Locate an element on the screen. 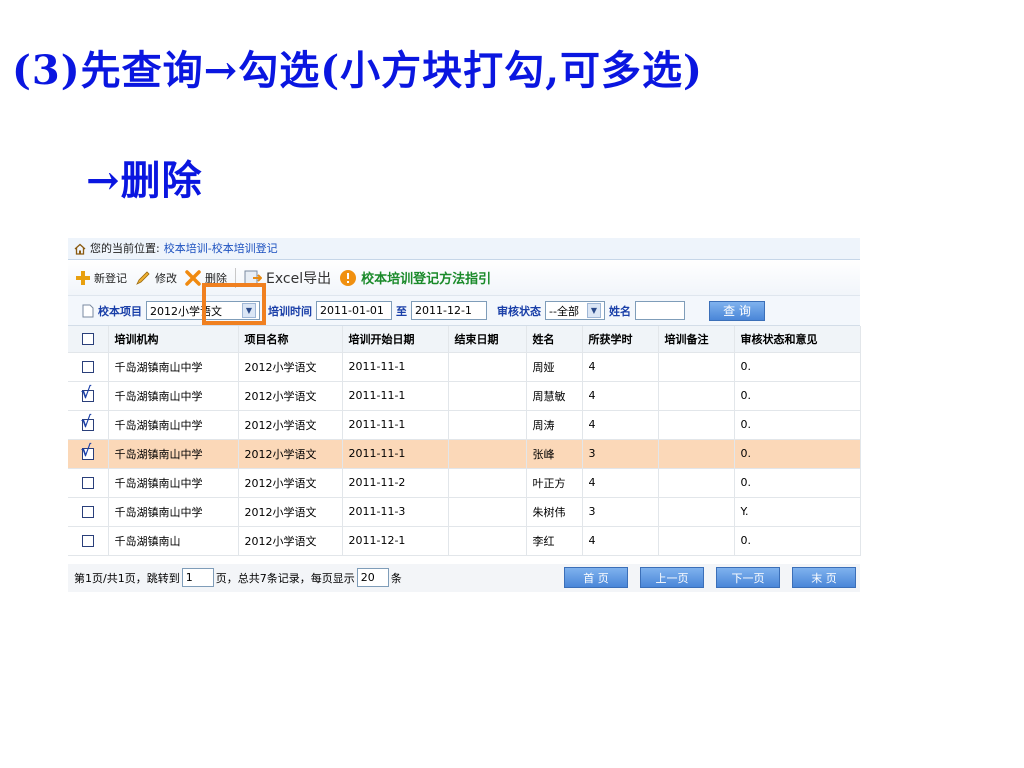  home-icon is located at coordinates (80, 249).